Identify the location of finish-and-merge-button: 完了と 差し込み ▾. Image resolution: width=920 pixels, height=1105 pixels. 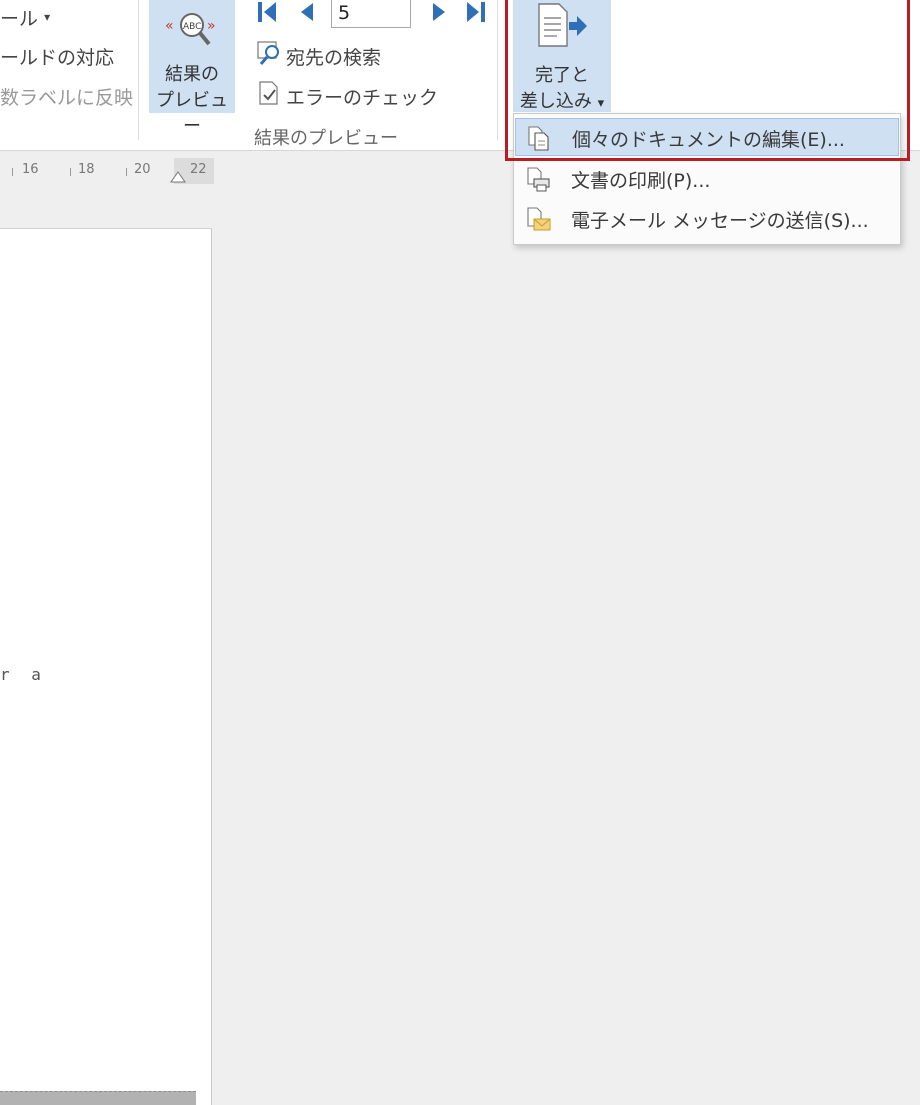
(562, 56).